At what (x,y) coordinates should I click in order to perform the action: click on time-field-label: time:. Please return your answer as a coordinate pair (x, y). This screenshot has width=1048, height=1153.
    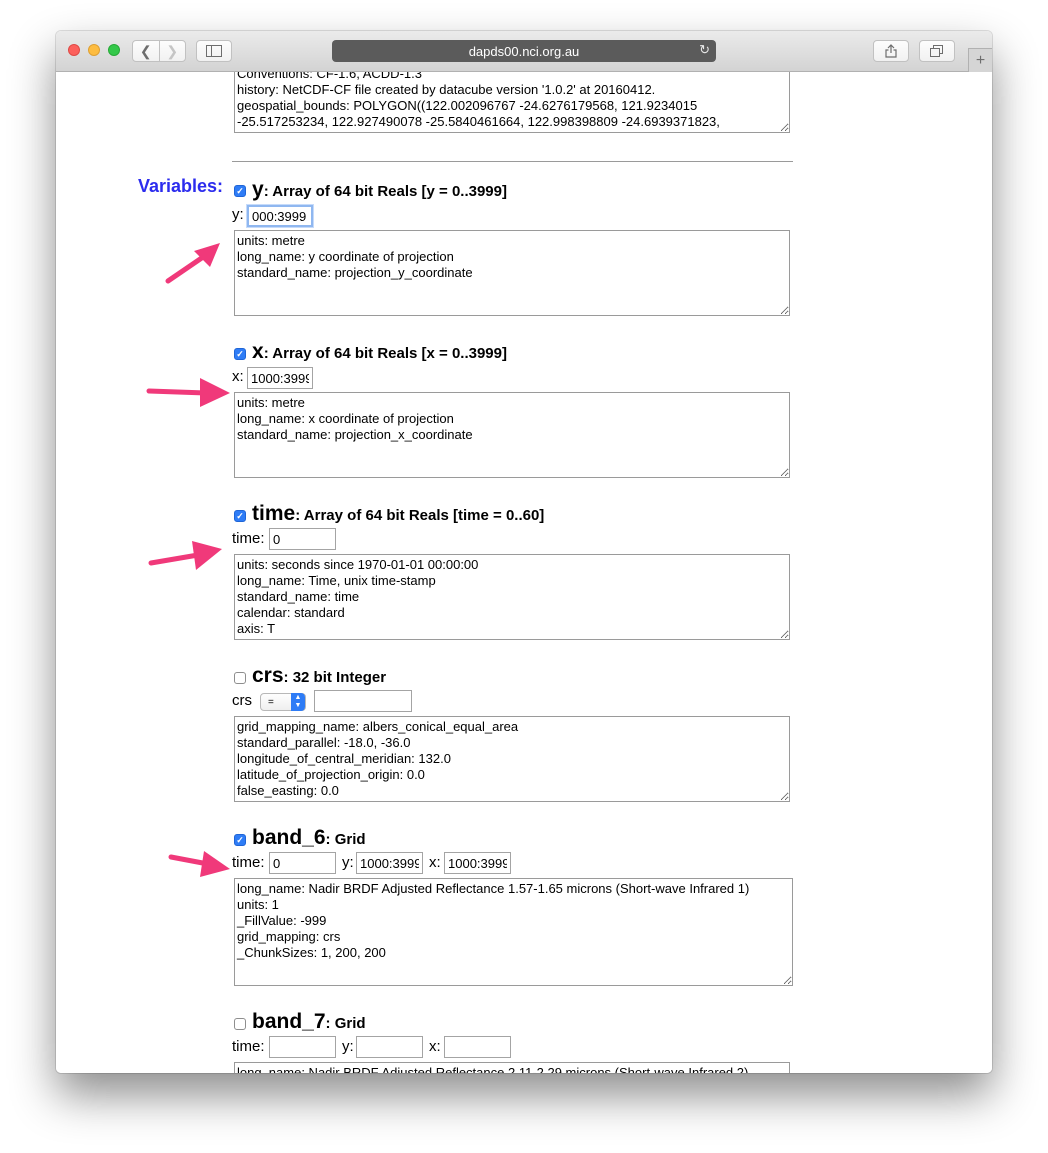
    Looking at the image, I should click on (248, 538).